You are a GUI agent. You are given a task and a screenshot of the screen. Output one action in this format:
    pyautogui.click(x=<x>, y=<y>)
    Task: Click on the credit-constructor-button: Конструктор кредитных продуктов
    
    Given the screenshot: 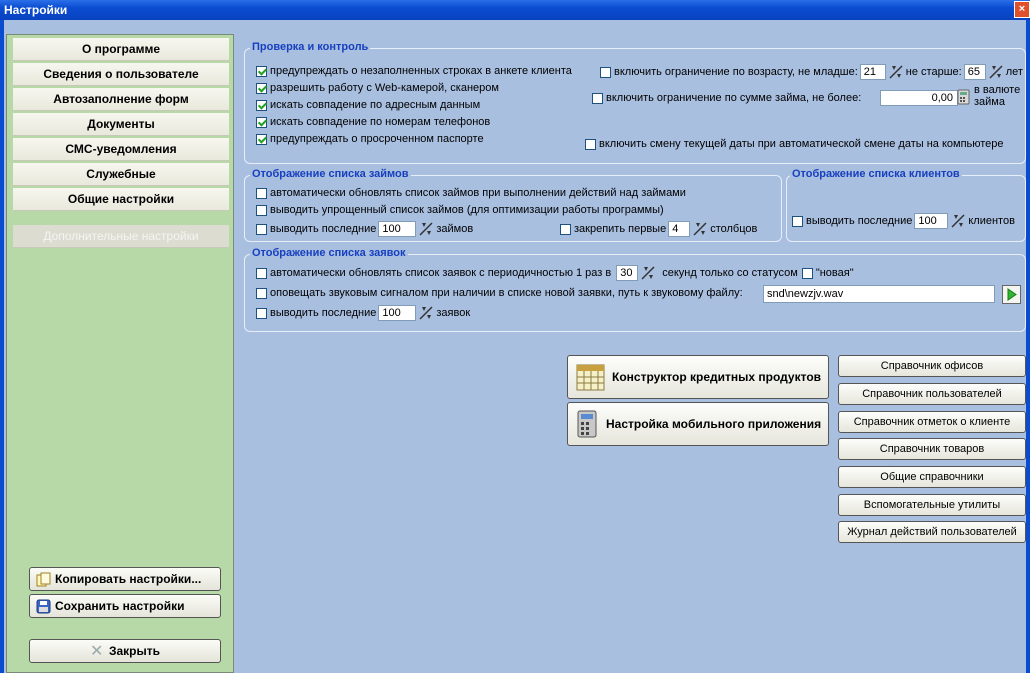 What is the action you would take?
    pyautogui.click(x=698, y=377)
    